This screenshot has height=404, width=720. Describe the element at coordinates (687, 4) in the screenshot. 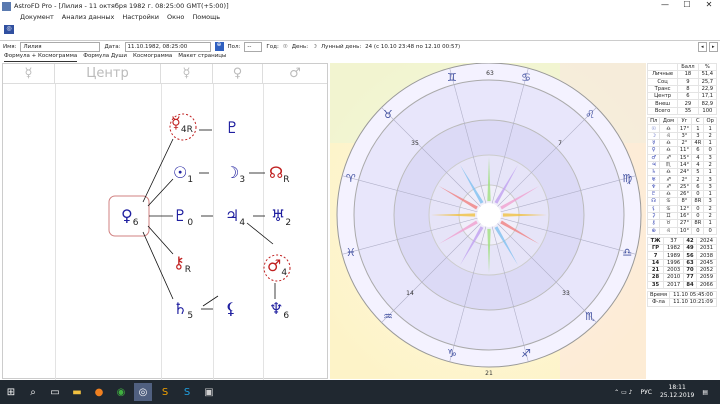

I see `maximize-button: ☐` at that location.